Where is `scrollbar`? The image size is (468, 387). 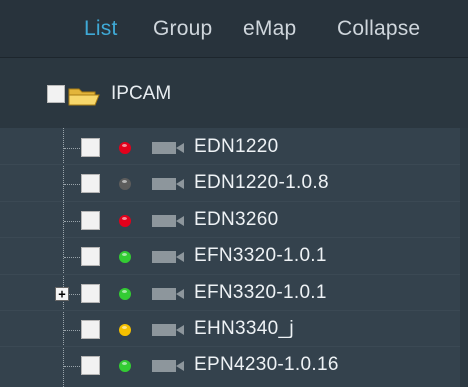
scrollbar is located at coordinates (464, 257).